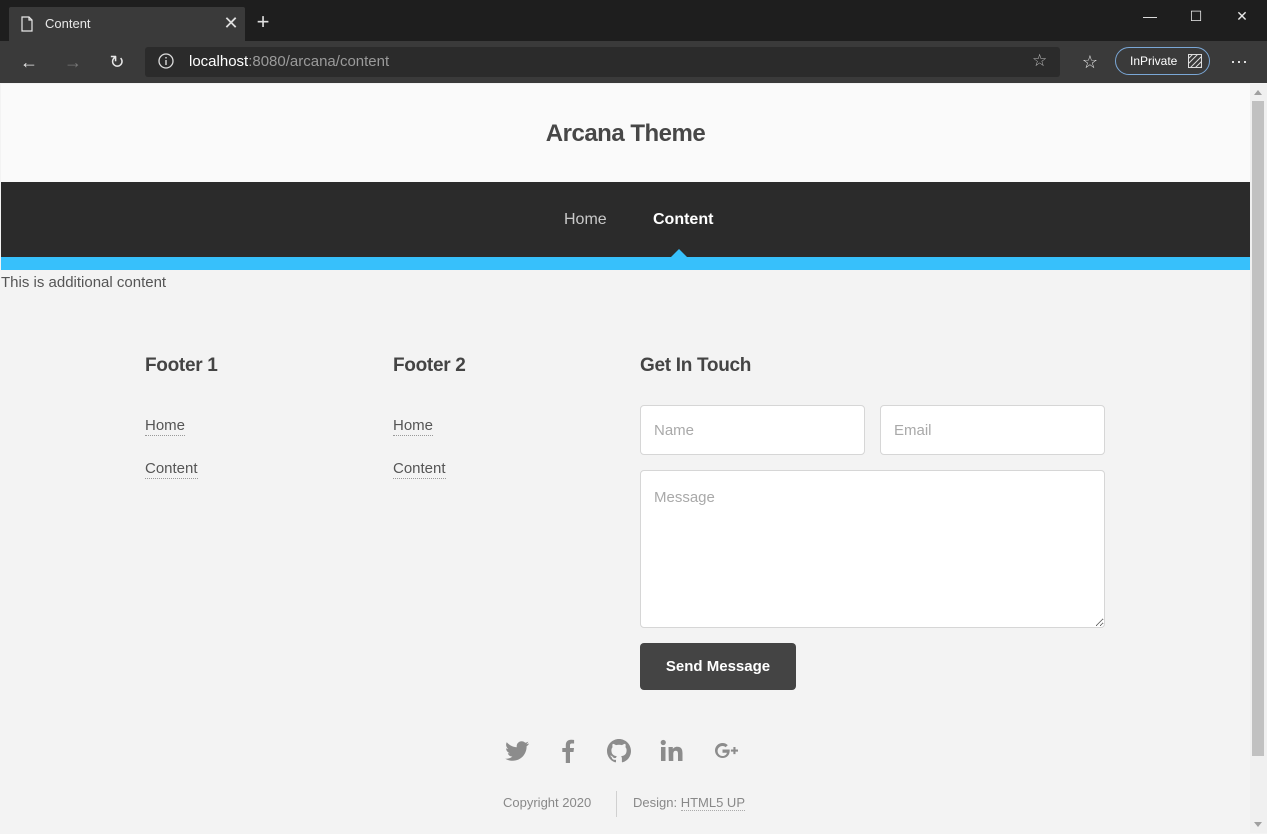 The width and height of the screenshot is (1267, 834). I want to click on inprivate-label: InPrivate, so click(1154, 61).